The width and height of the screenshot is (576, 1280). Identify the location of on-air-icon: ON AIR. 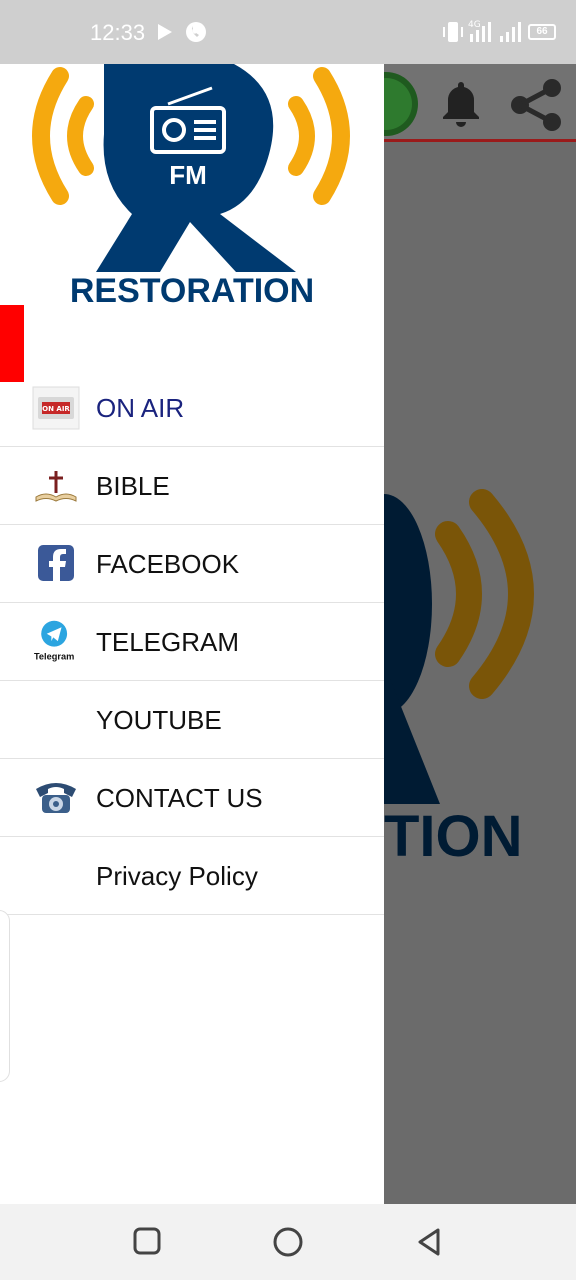
(56, 408).